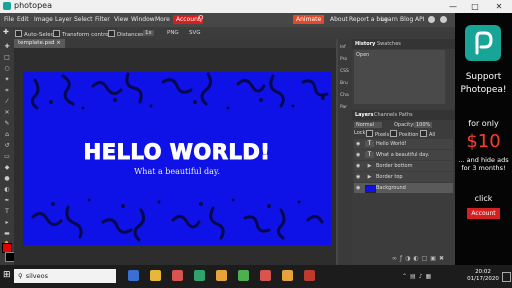  Describe the element at coordinates (344, 83) in the screenshot. I see `brush-panel-button: Bru` at that location.